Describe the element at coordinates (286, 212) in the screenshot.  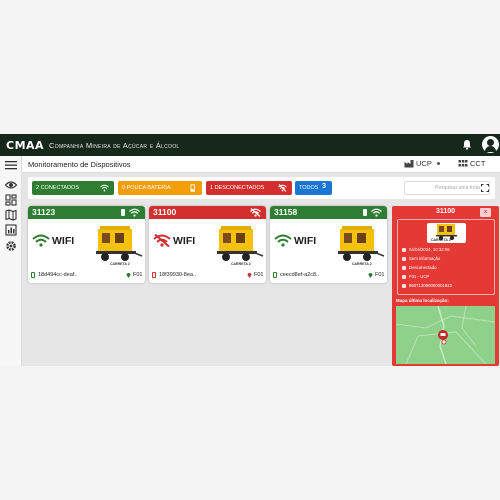
I see `device-id: 31158` at that location.